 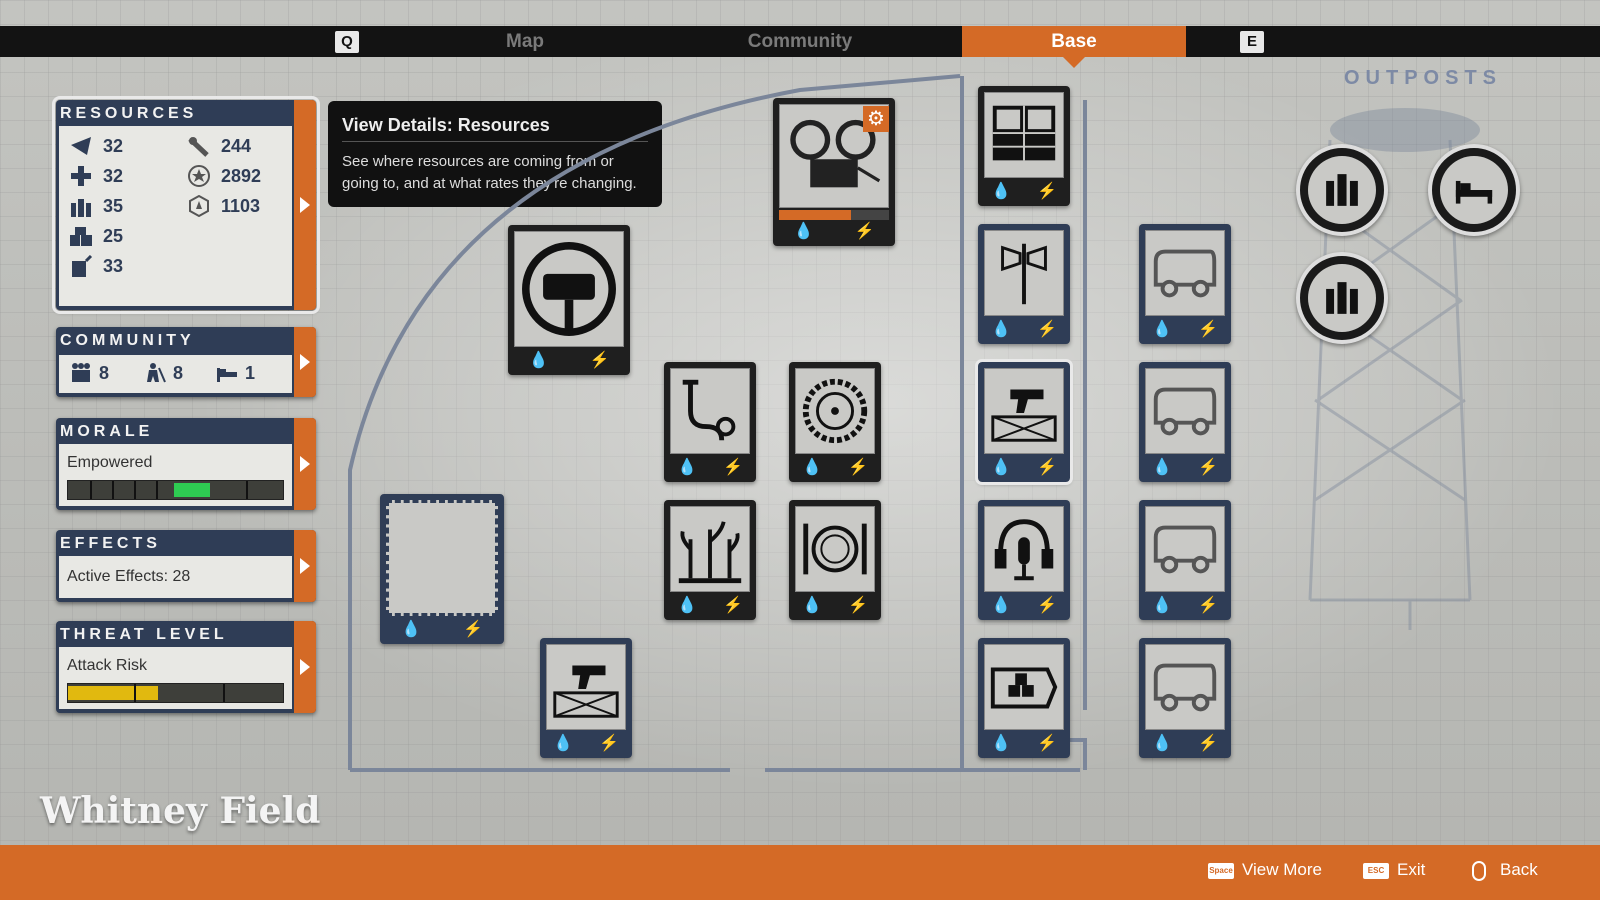 I want to click on parking-slot-3: 💧 ⚡, so click(x=1185, y=560).